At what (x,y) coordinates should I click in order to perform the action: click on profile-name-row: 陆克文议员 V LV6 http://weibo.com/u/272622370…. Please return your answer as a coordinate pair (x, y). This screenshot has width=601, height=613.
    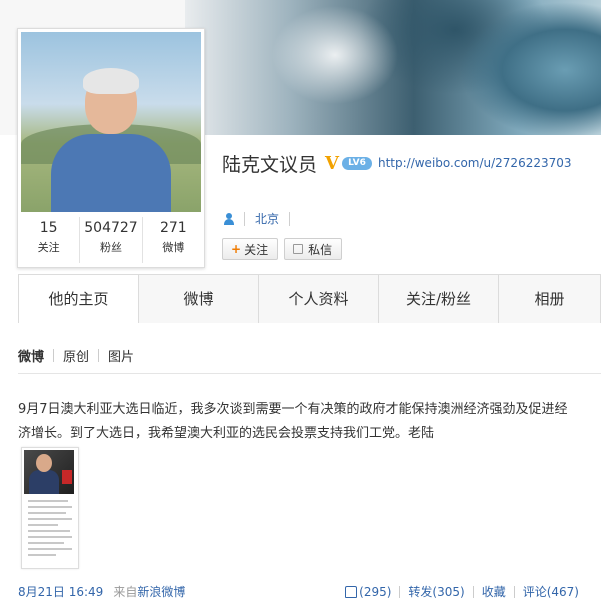
    Looking at the image, I should click on (397, 163).